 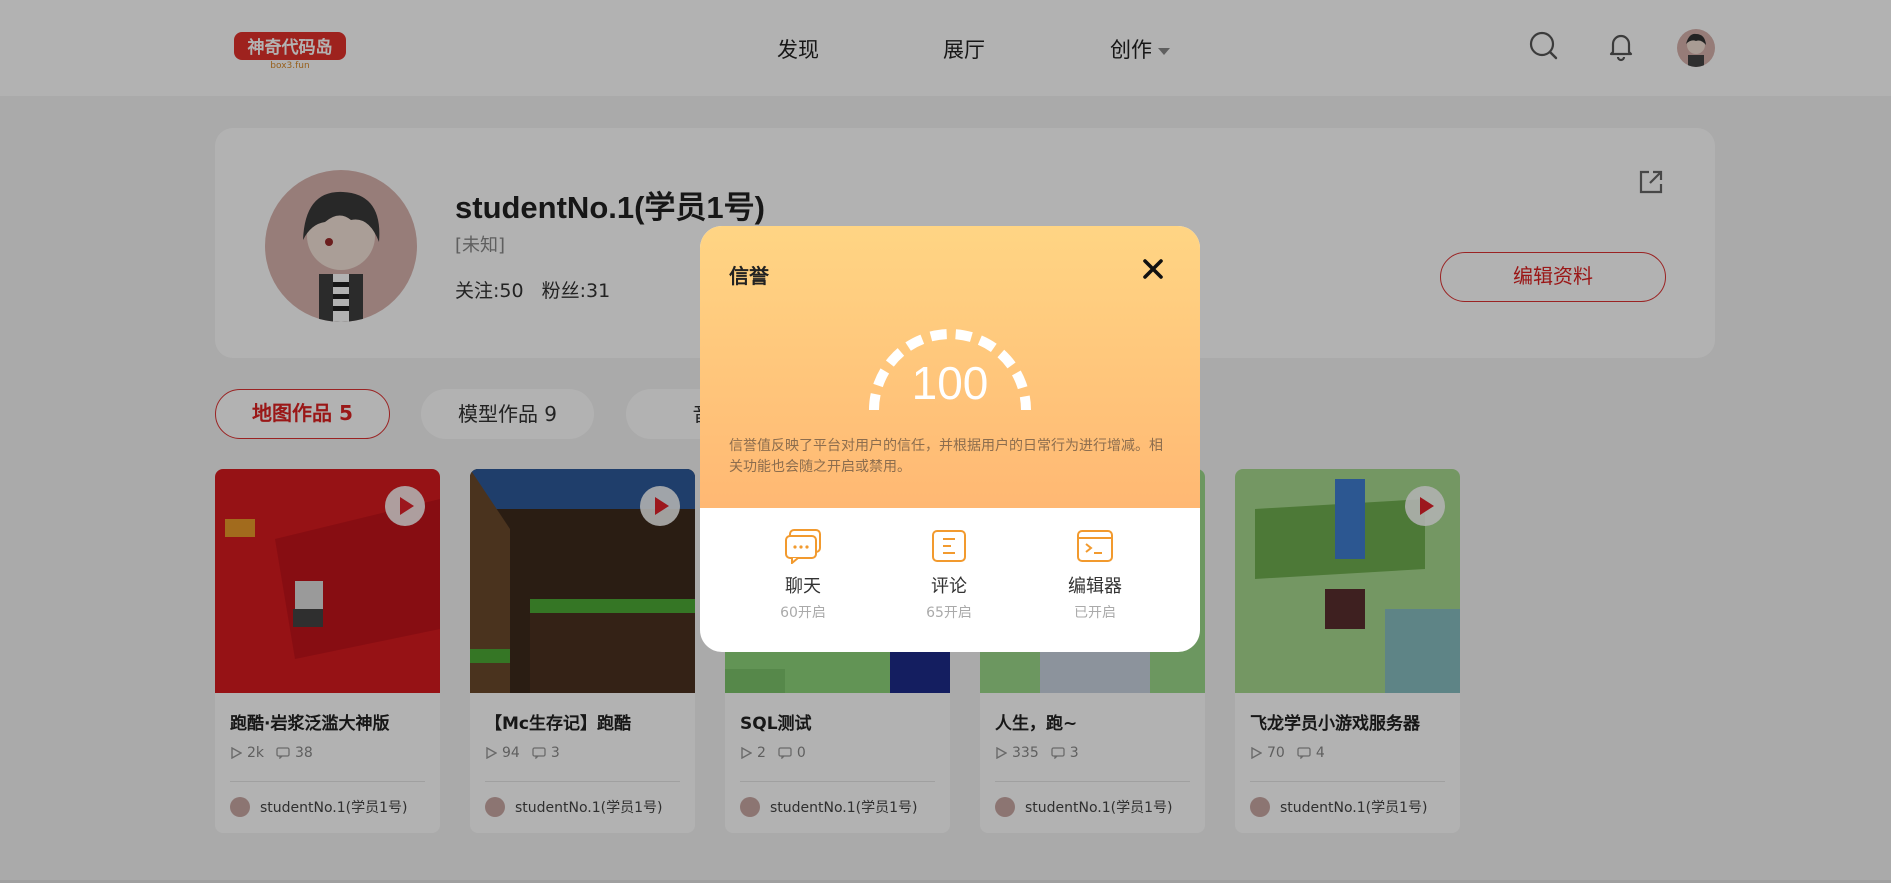 I want to click on feature-status: 65开启, so click(x=949, y=613).